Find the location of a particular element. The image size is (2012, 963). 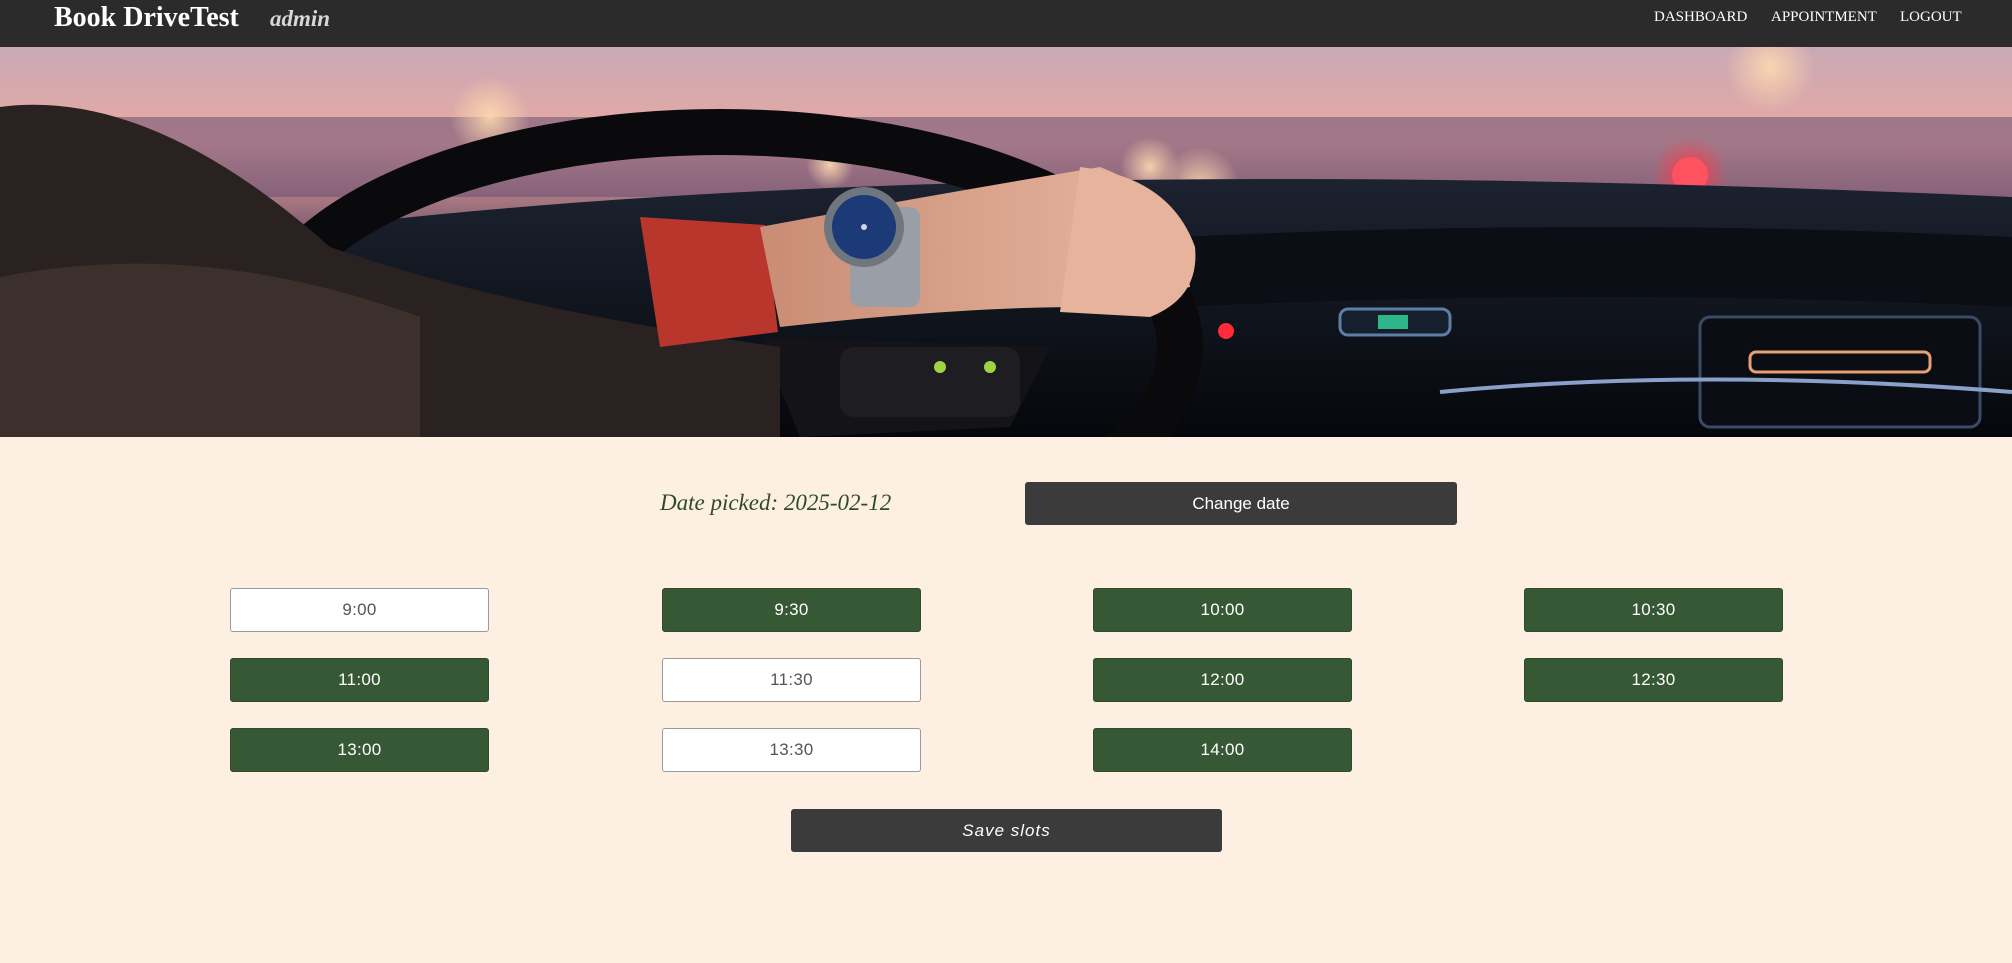

brand-title: Book DriveTest is located at coordinates (146, 18).